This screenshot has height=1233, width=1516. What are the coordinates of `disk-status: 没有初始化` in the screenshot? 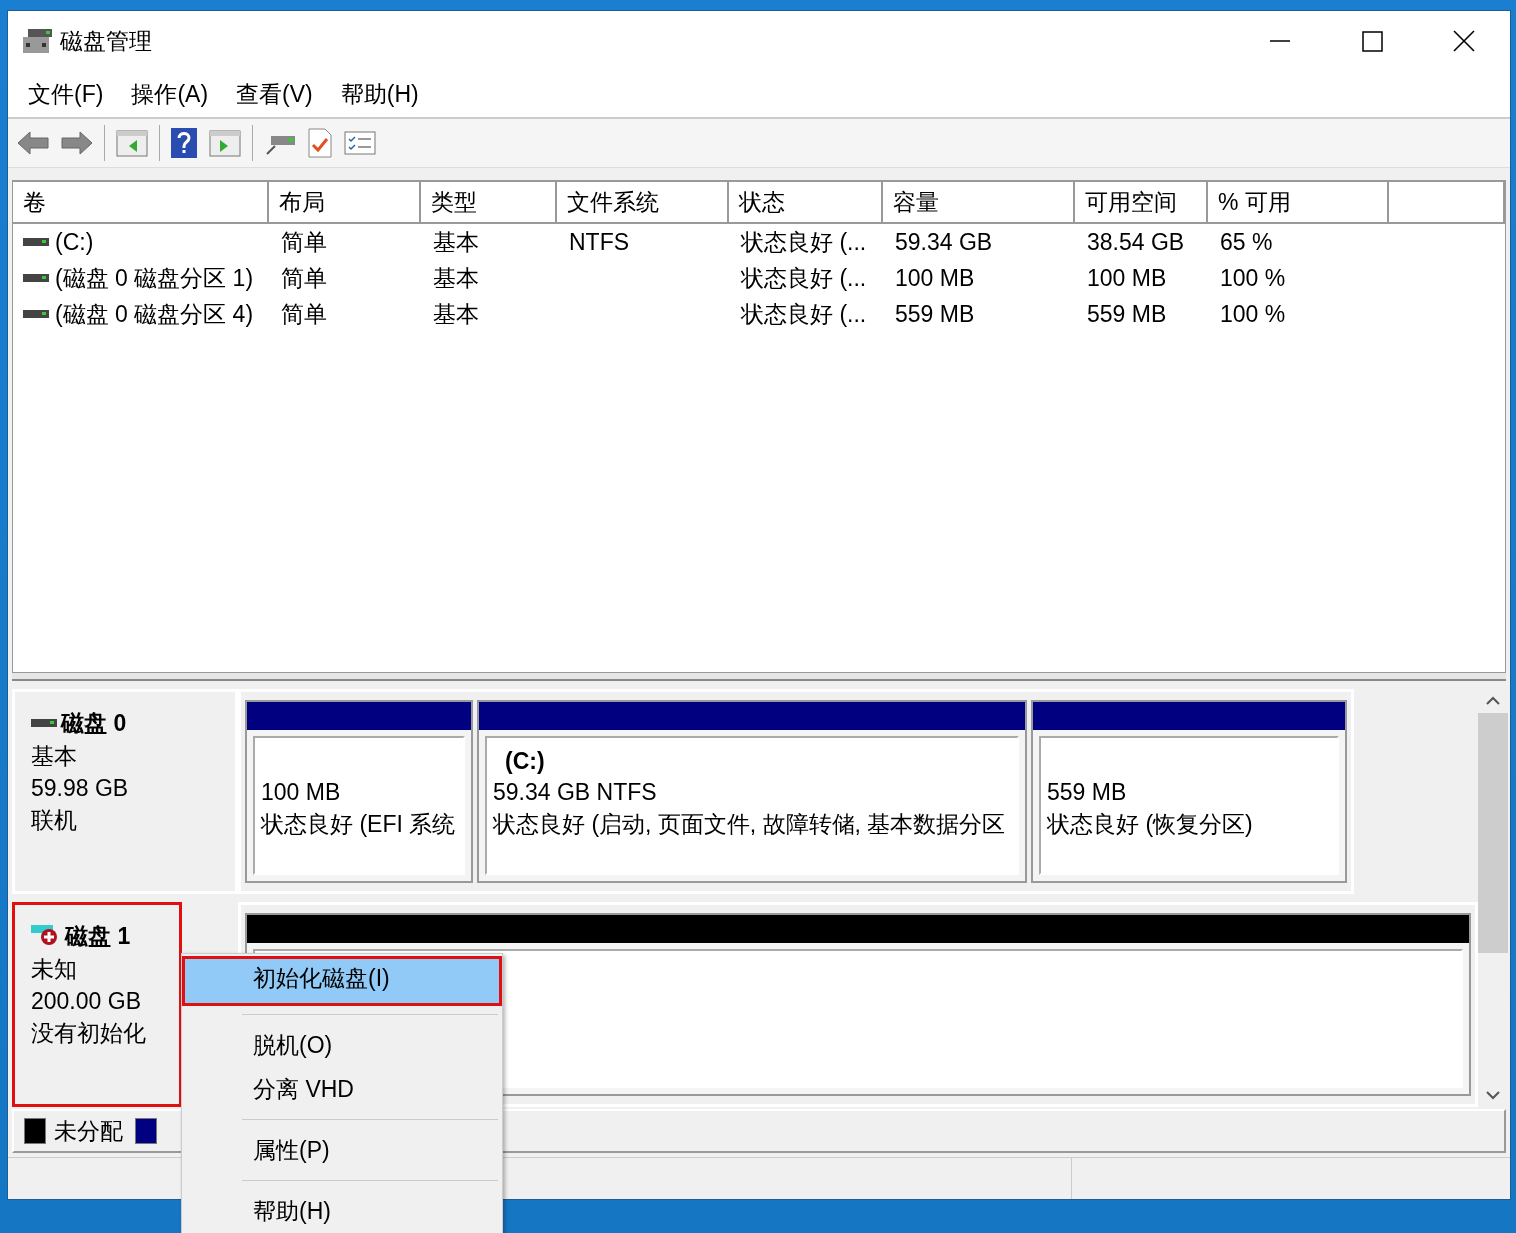 It's located at (89, 1033).